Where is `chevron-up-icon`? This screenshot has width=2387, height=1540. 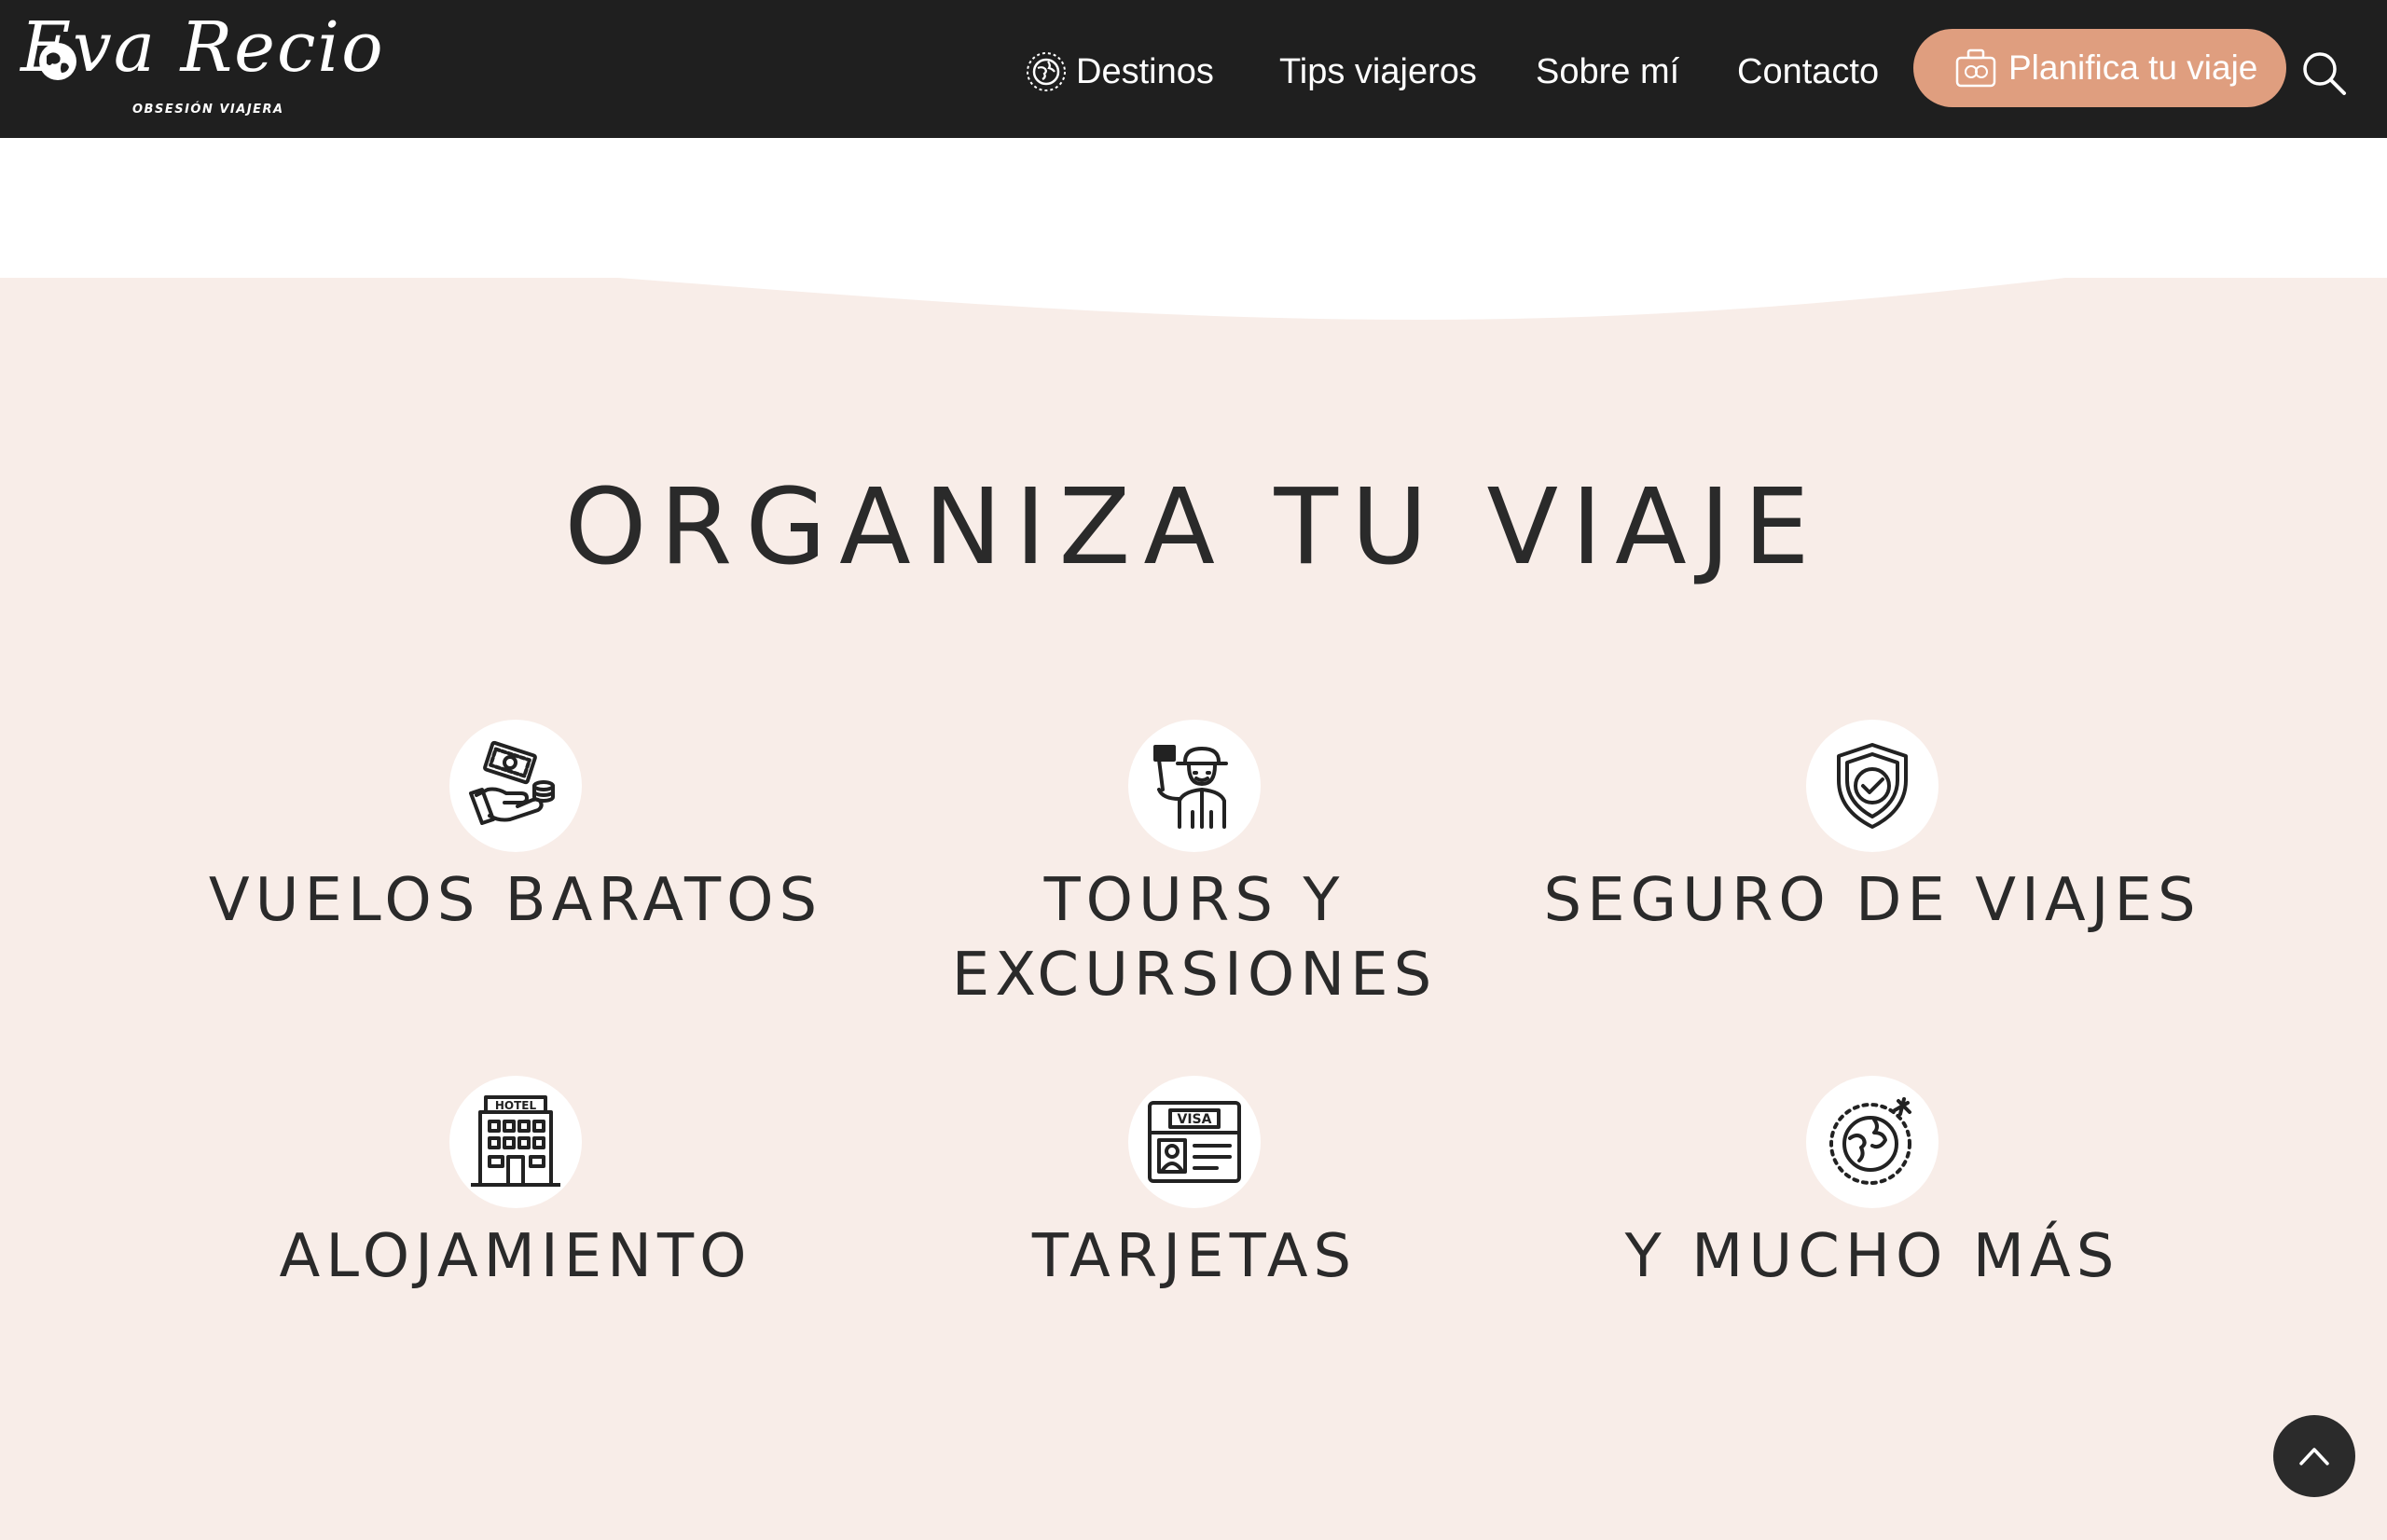
chevron-up-icon is located at coordinates (2314, 1456).